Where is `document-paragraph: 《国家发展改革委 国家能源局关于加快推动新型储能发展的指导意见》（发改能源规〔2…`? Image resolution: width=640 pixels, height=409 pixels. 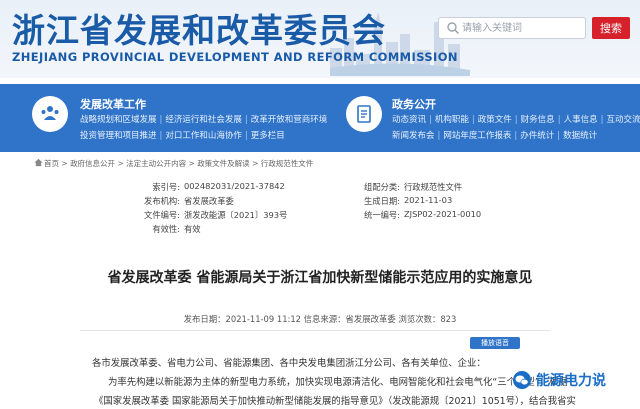
document-paragraph: 《国家发展改革委 国家能源局关于加快推动新型储能发展的指导意见》（发改能源规〔2… is located at coordinates (335, 401).